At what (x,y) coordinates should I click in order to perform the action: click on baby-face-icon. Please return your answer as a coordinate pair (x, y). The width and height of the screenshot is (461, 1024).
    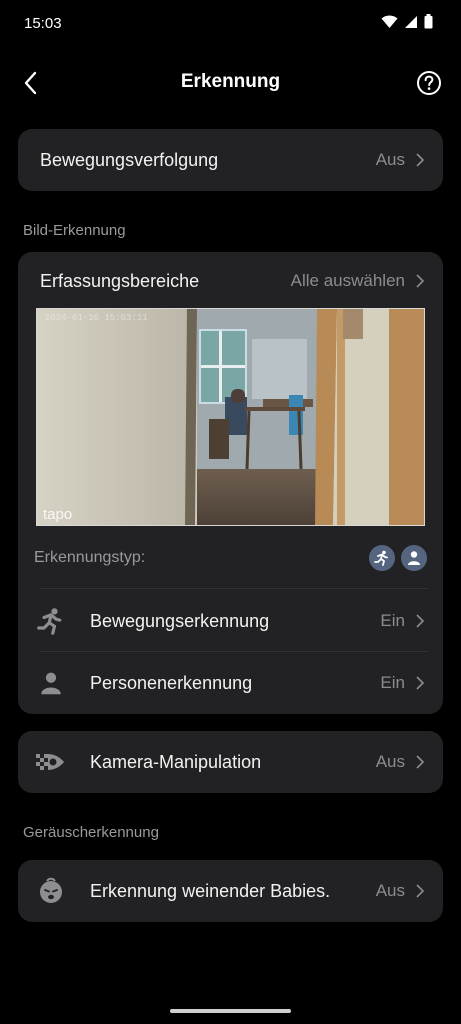
    Looking at the image, I should click on (51, 890).